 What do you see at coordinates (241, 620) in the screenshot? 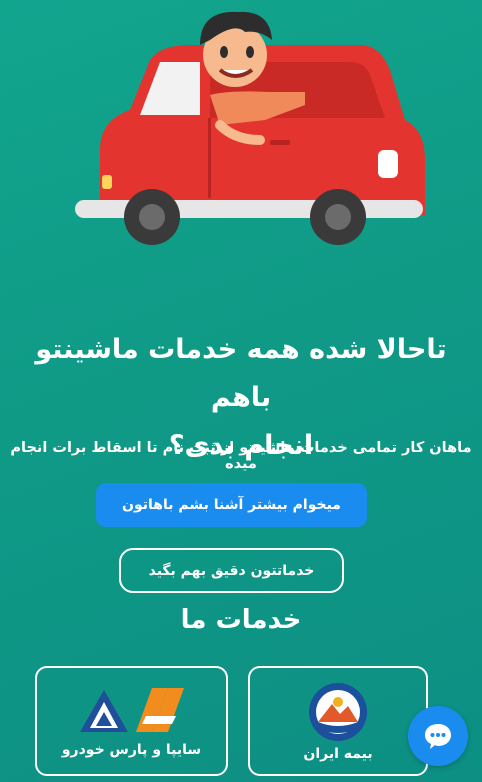
I see `services-title: خدمات ما` at bounding box center [241, 620].